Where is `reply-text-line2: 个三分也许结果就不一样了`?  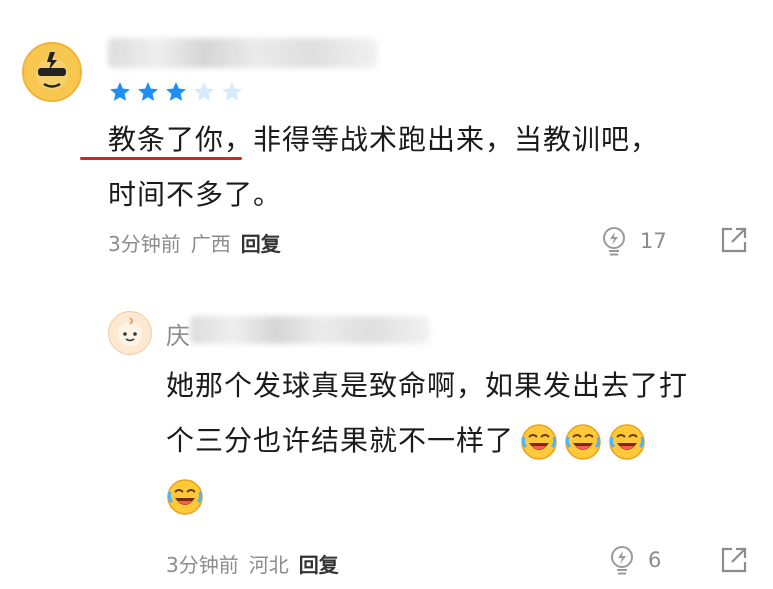
reply-text-line2: 个三分也许结果就不一样了 is located at coordinates (340, 440).